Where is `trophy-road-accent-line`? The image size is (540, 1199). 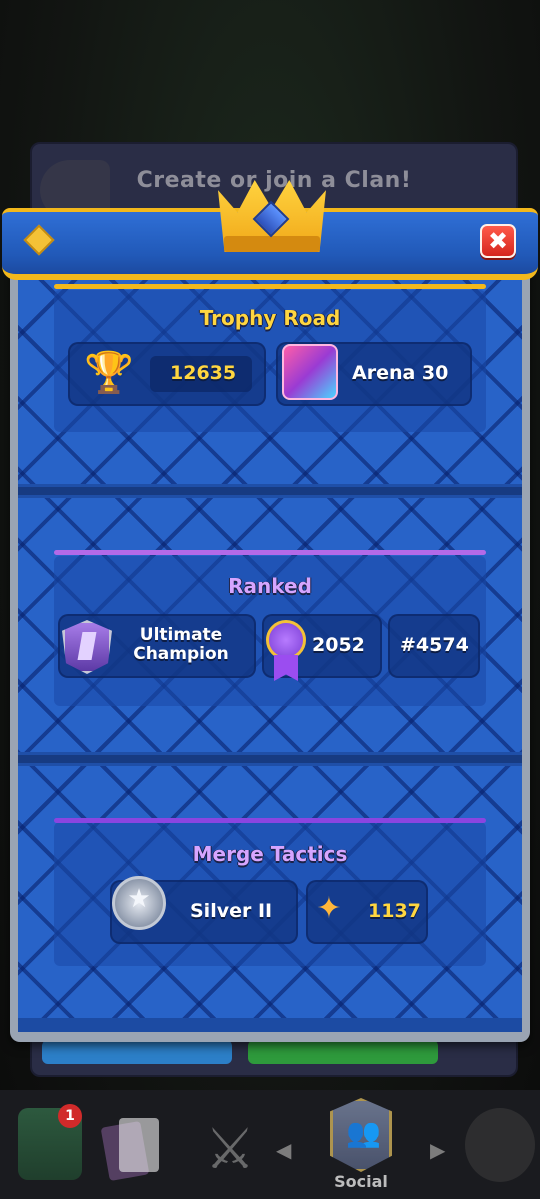
trophy-road-accent-line is located at coordinates (270, 286).